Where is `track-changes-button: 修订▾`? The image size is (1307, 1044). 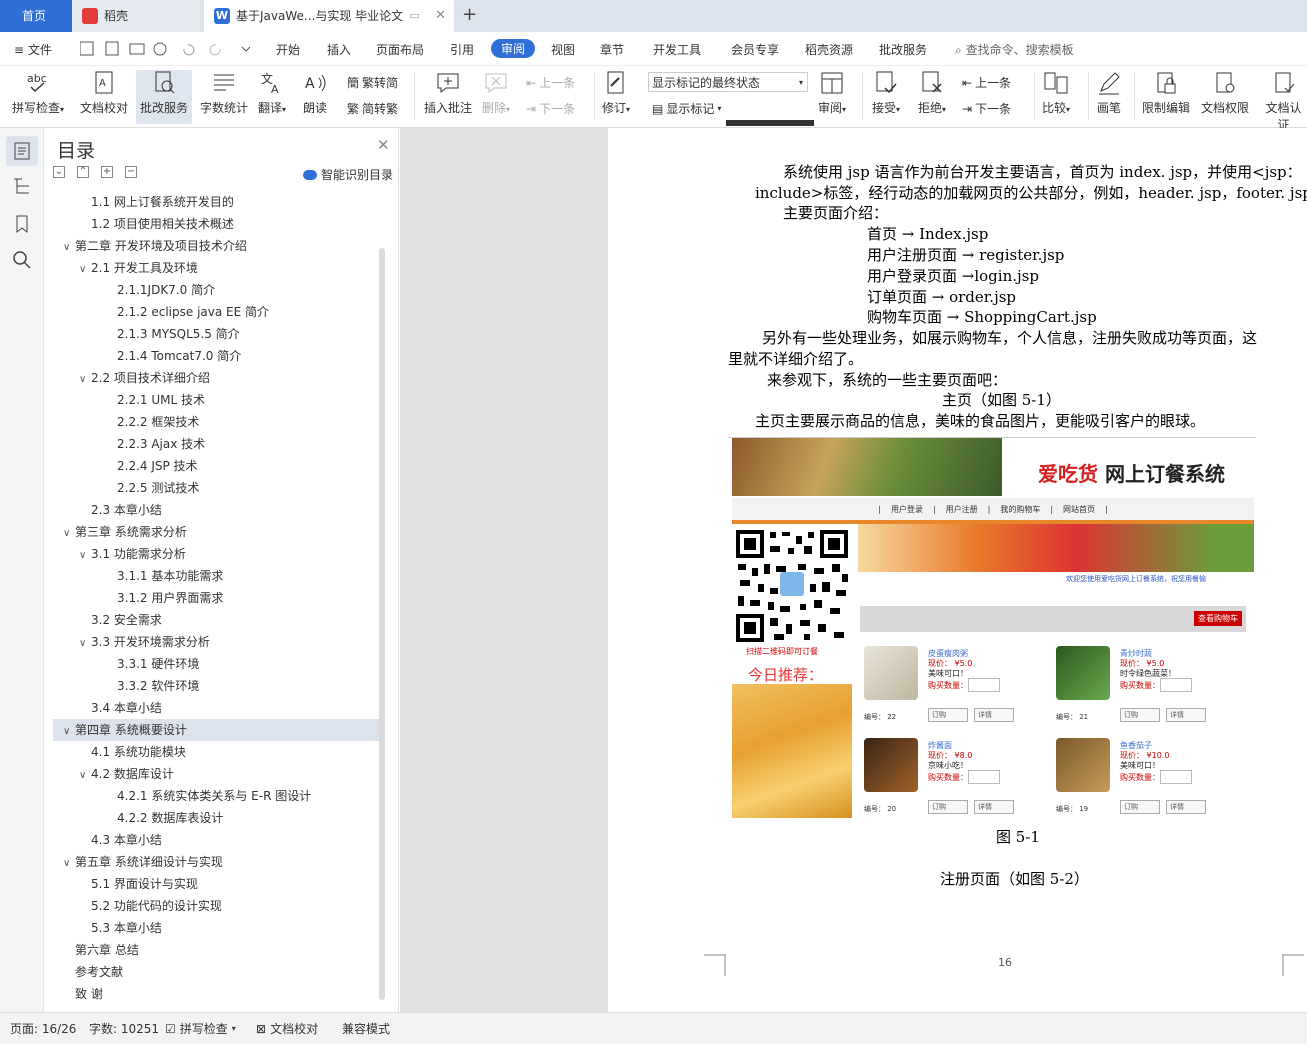 track-changes-button: 修订▾ is located at coordinates (616, 93).